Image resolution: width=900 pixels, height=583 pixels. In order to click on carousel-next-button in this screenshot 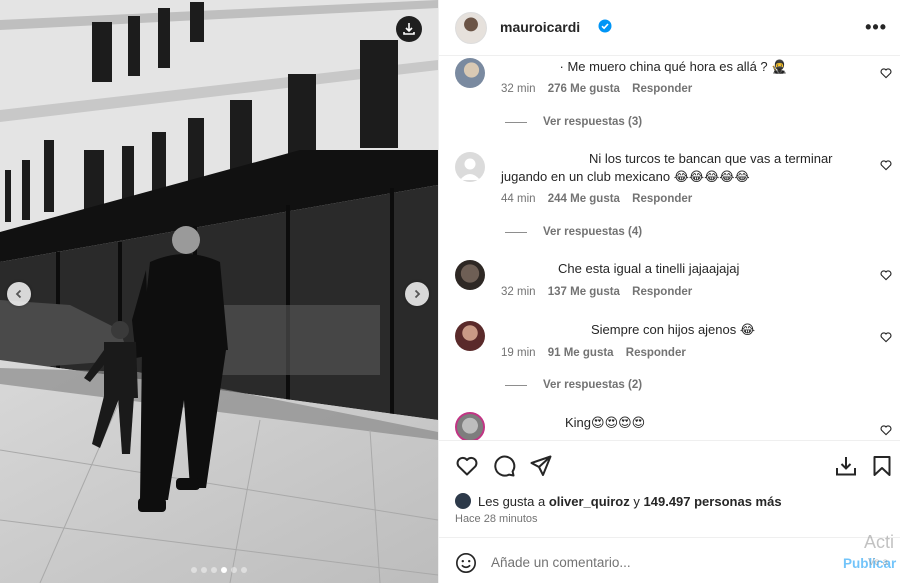, I will do `click(417, 294)`.